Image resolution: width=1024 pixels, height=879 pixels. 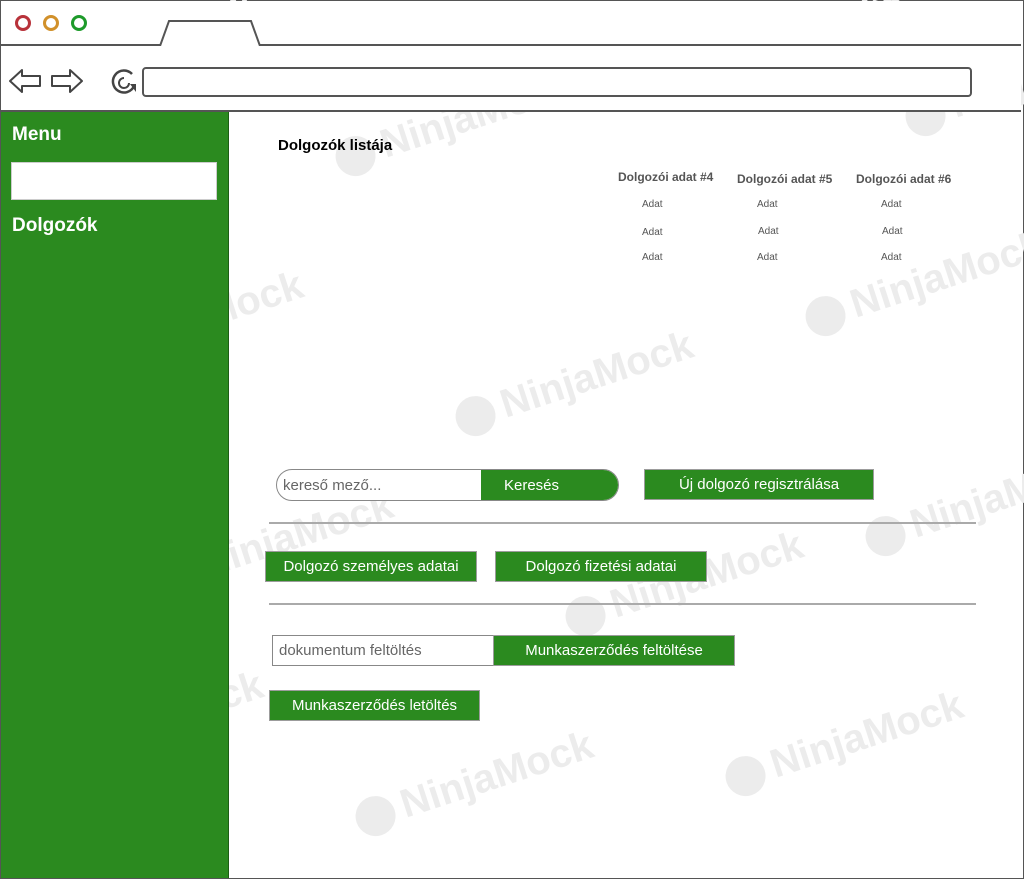 What do you see at coordinates (67, 81) in the screenshot?
I see `forward-arrow-icon` at bounding box center [67, 81].